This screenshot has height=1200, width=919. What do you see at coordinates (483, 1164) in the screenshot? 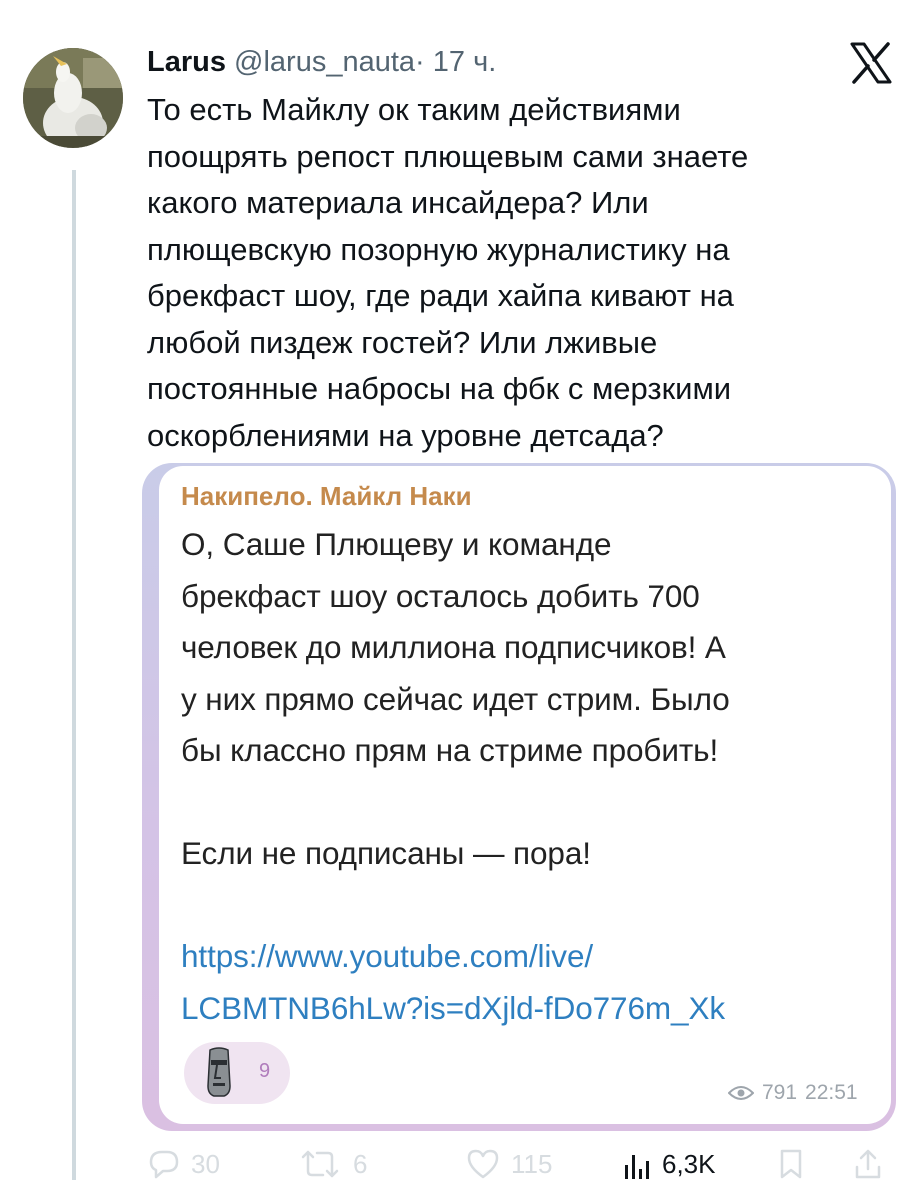
I see `heart-icon` at bounding box center [483, 1164].